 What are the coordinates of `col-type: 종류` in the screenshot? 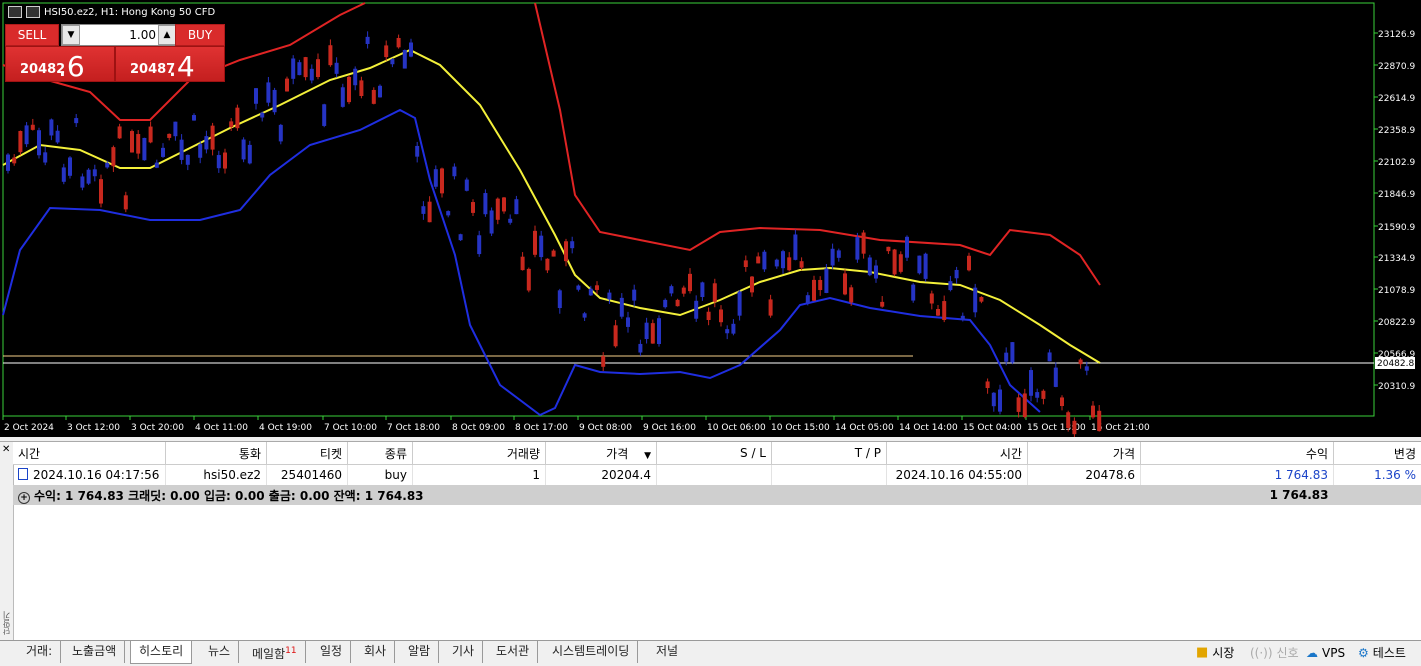 It's located at (380, 453).